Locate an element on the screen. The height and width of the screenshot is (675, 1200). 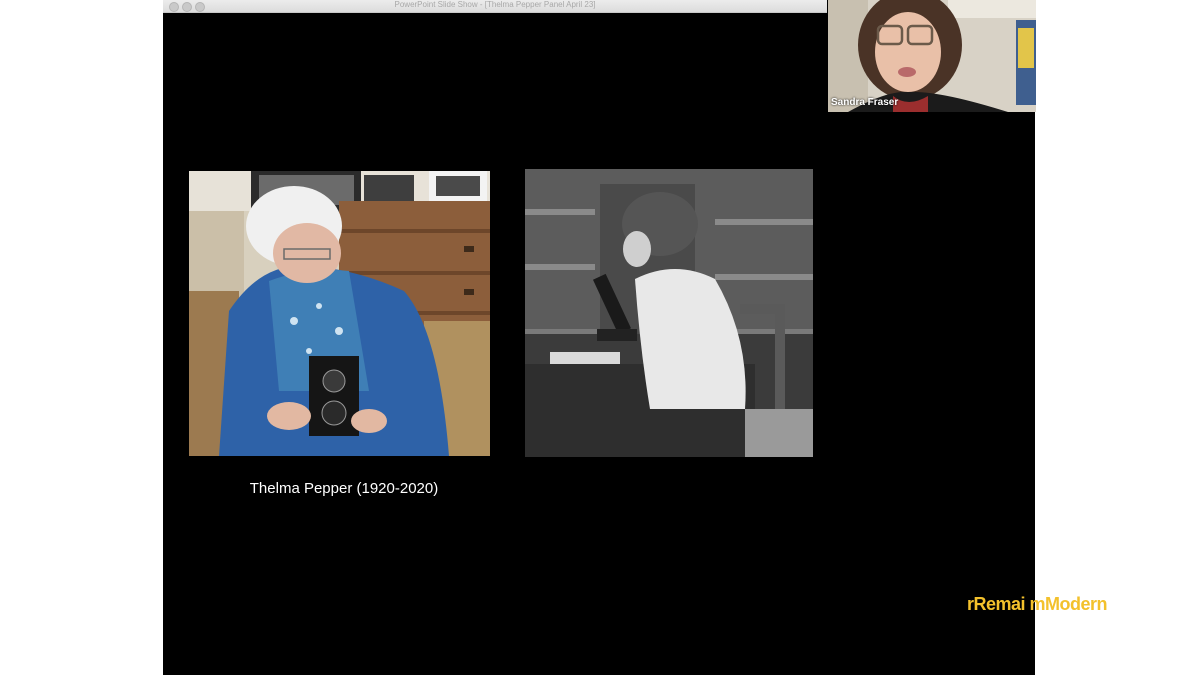
slide-caption: Thelma Pepper (1920-2020) is located at coordinates (344, 488).